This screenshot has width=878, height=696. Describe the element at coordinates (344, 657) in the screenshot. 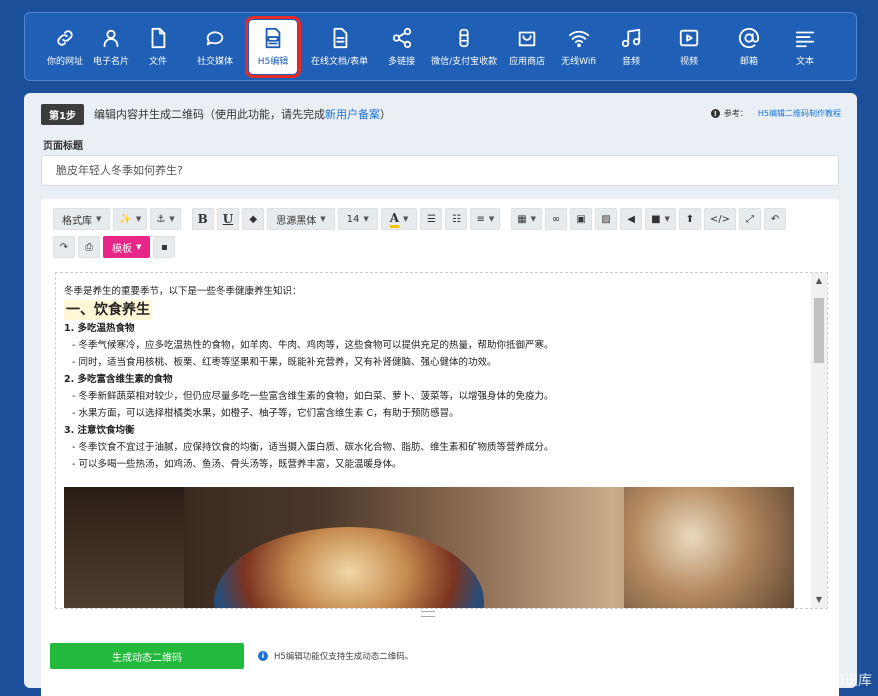

I see `footer-note-text: H5编辑功能仅支持生成动态二维码。` at that location.